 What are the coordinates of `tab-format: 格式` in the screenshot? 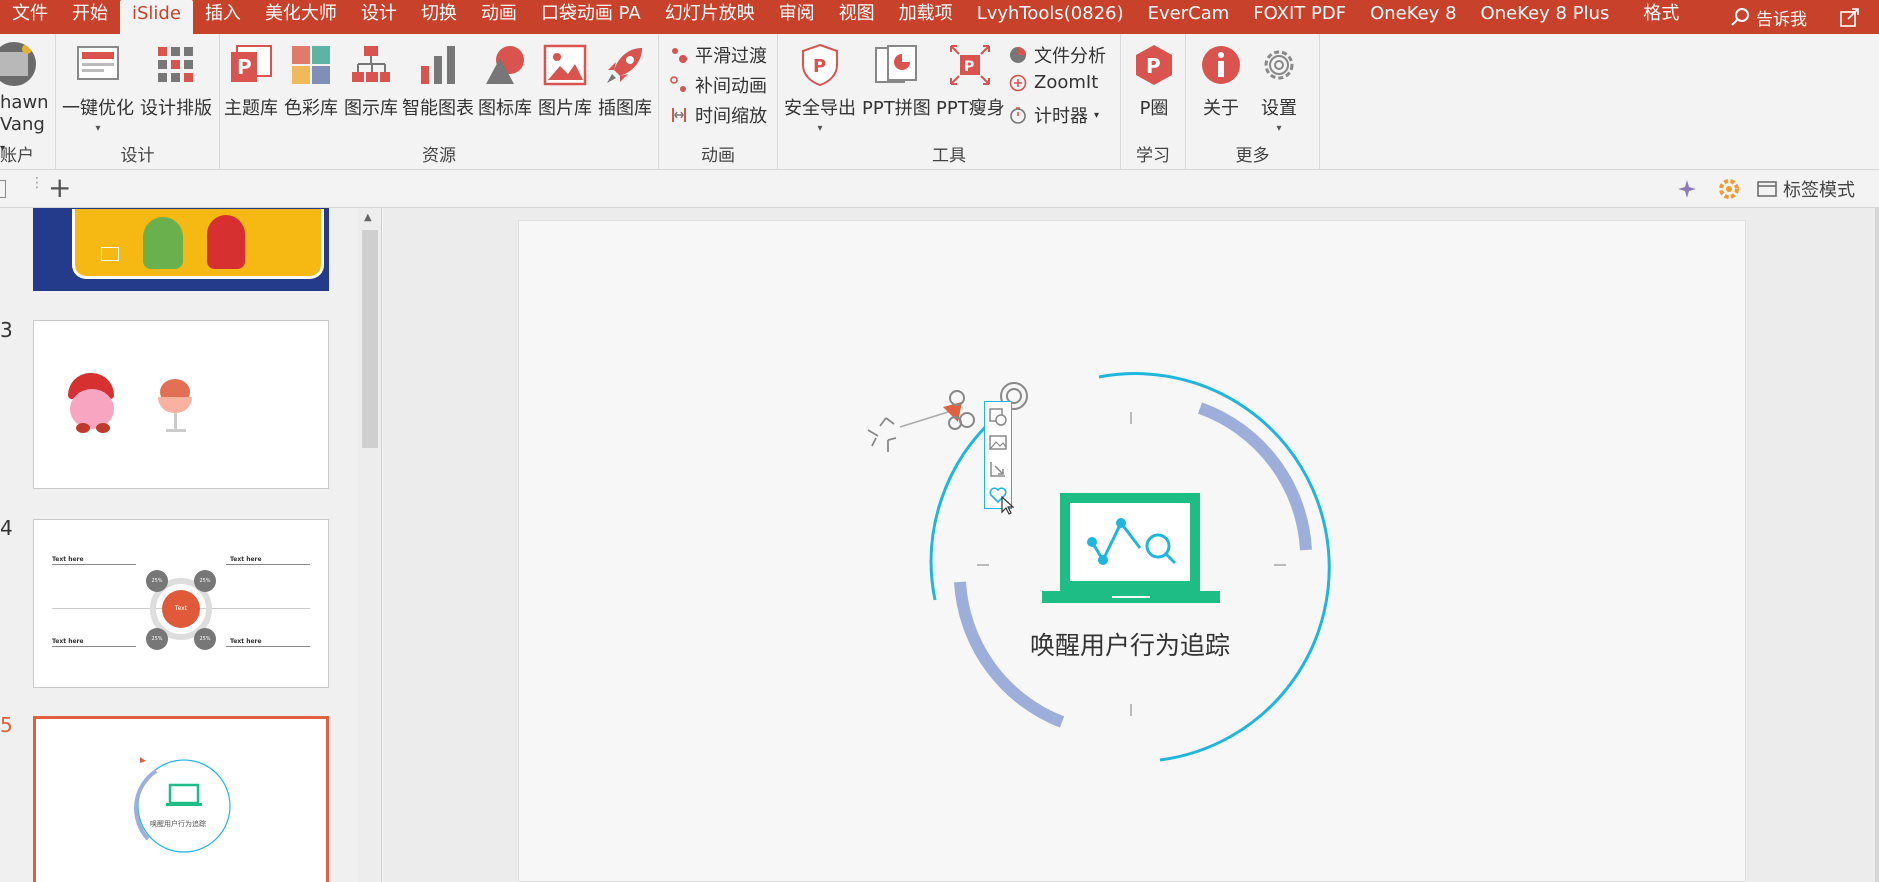 It's located at (1656, 17).